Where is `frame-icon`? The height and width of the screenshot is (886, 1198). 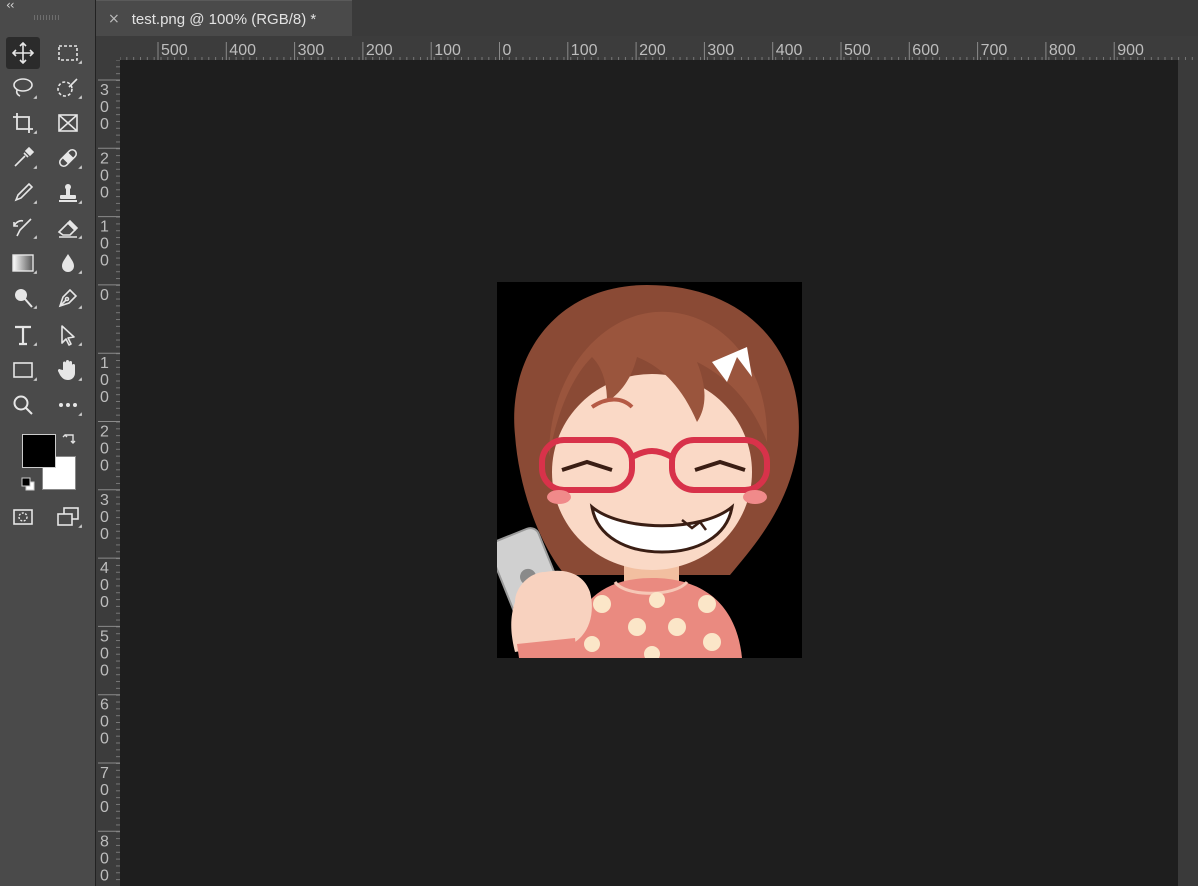
frame-icon is located at coordinates (68, 123).